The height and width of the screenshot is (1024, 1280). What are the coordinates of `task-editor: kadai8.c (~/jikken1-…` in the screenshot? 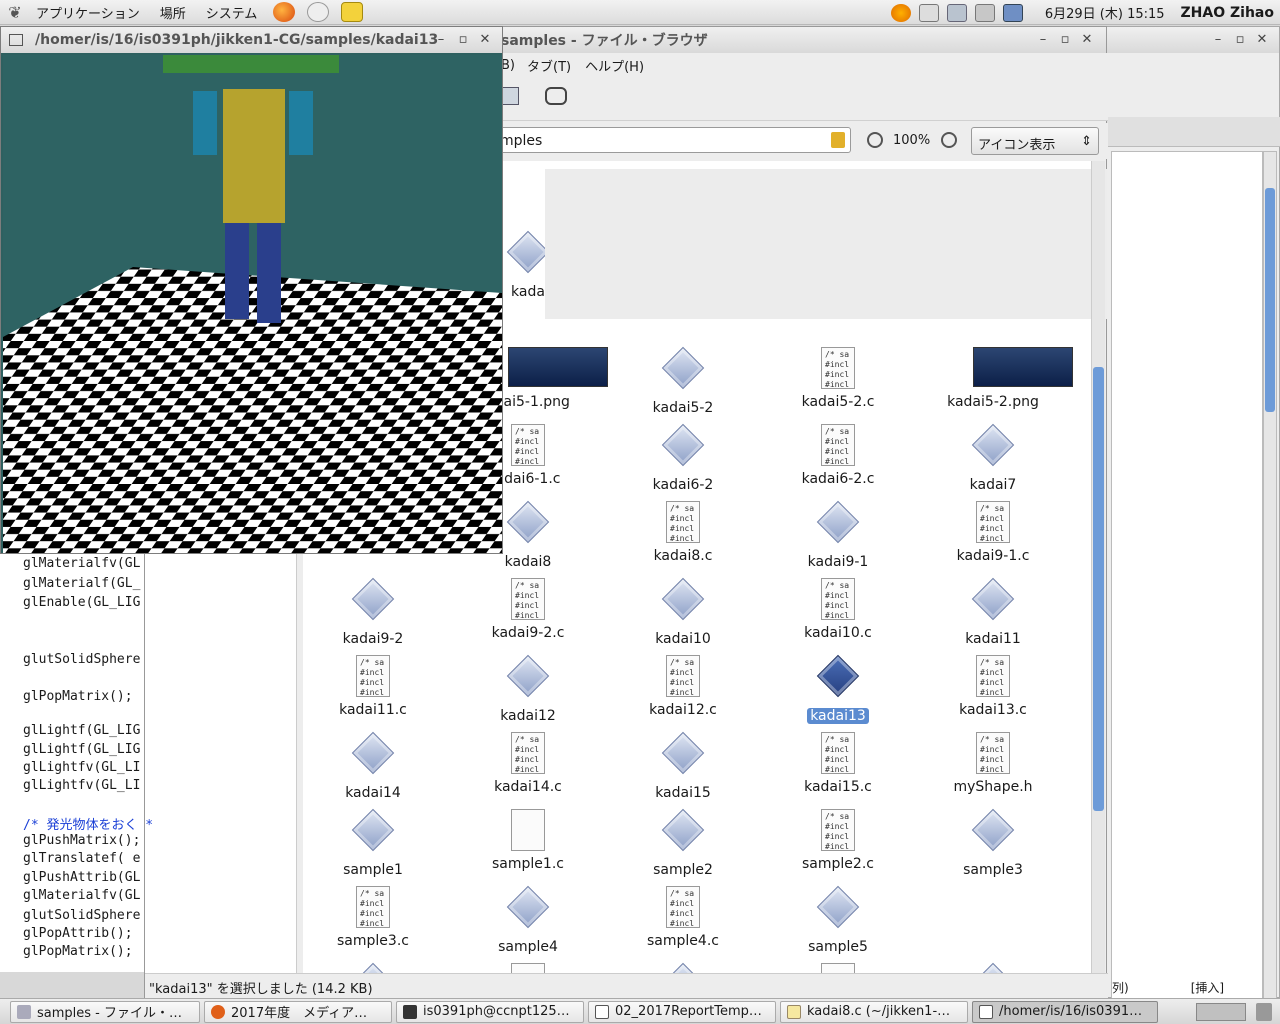 It's located at (874, 1011).